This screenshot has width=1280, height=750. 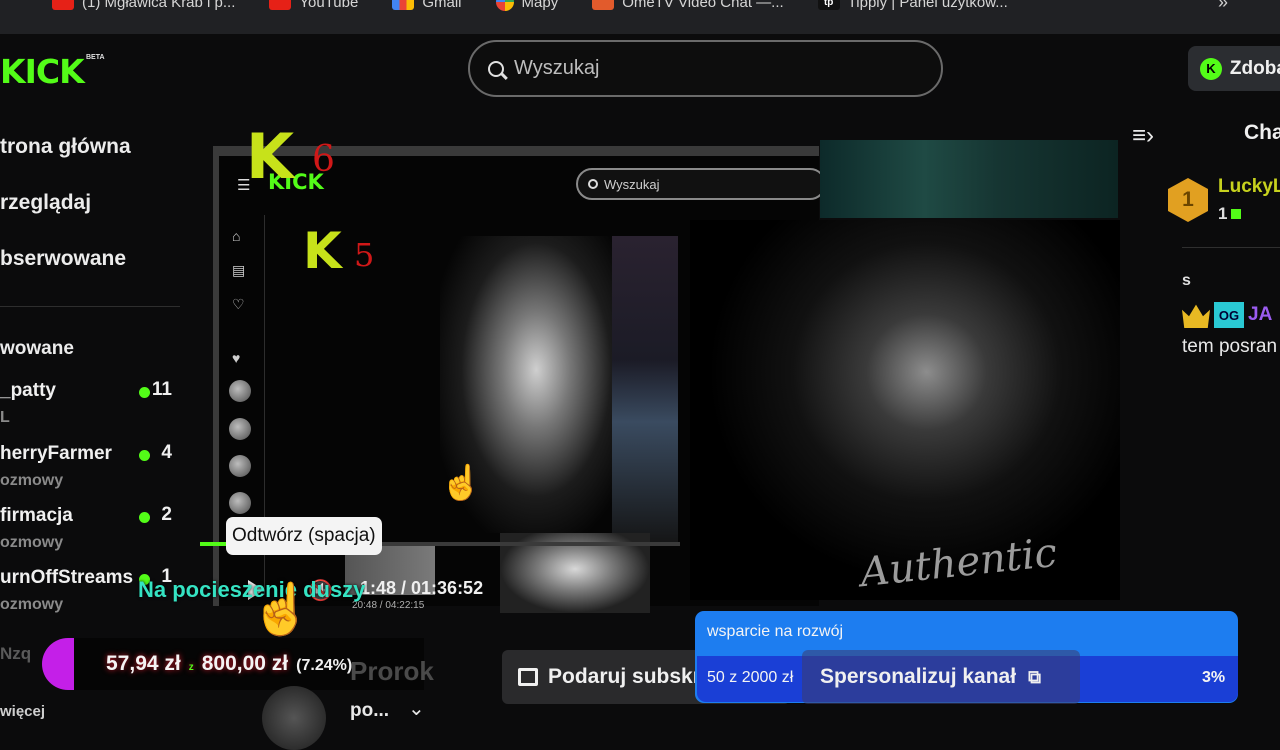 What do you see at coordinates (90, 470) in the screenshot?
I see `followed-channel-item: herryFarmer ozmowy 4` at bounding box center [90, 470].